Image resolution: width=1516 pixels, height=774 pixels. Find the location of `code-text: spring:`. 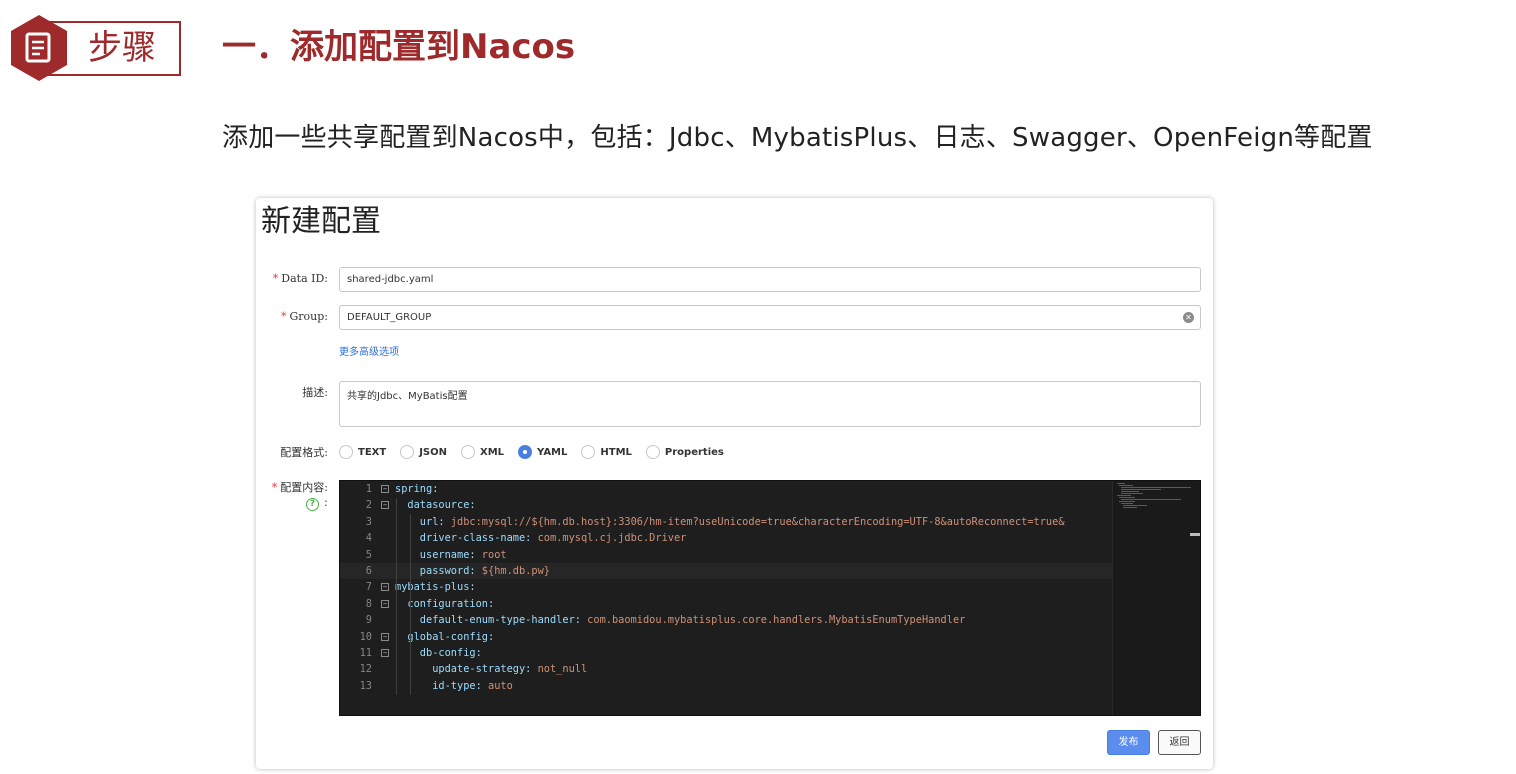

code-text: spring: is located at coordinates (416, 489).